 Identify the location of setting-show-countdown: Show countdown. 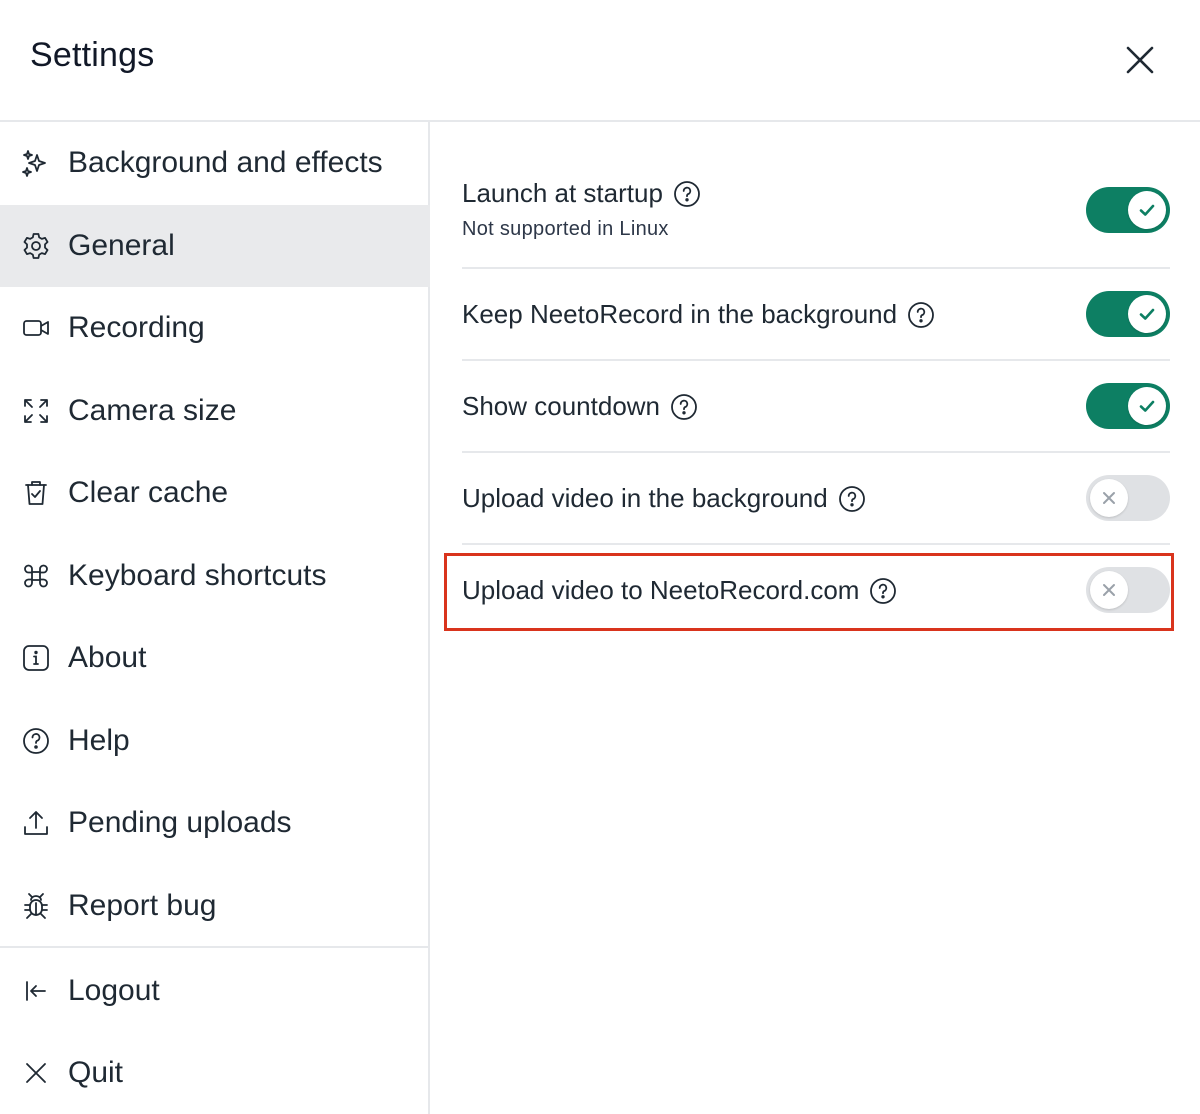
(816, 407).